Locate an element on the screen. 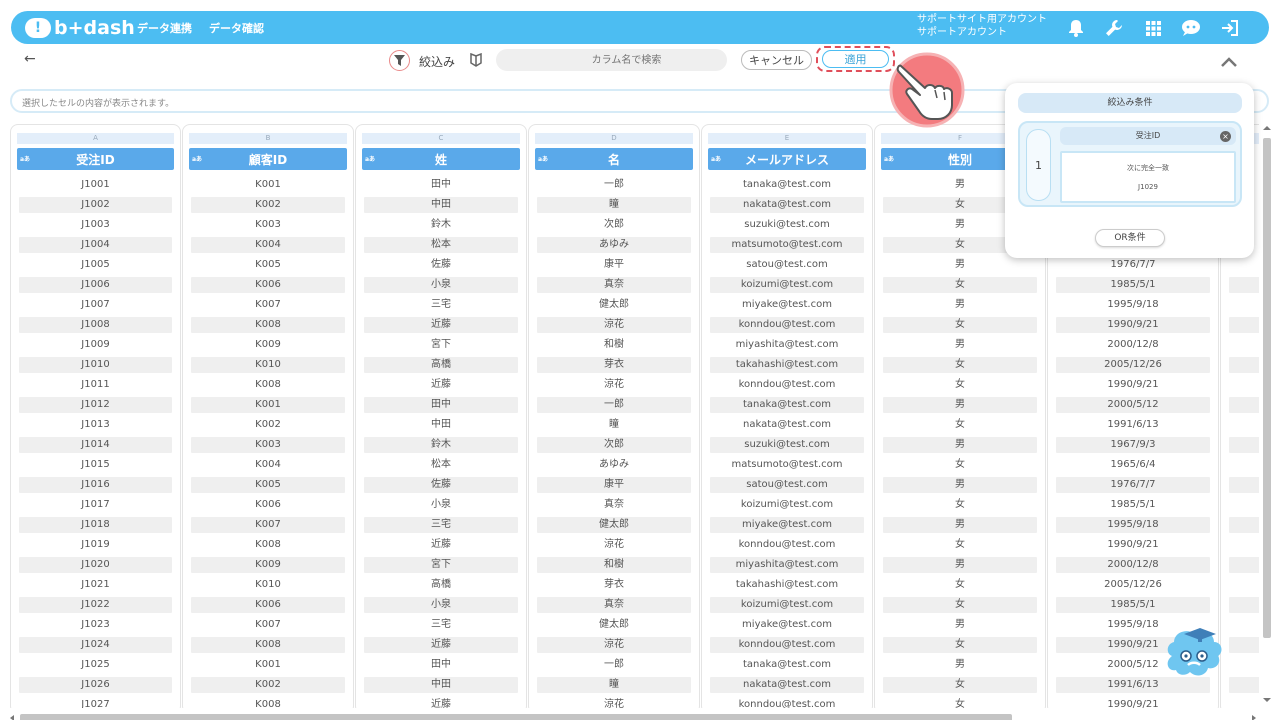  table-cell: J1005 is located at coordinates (95, 265).